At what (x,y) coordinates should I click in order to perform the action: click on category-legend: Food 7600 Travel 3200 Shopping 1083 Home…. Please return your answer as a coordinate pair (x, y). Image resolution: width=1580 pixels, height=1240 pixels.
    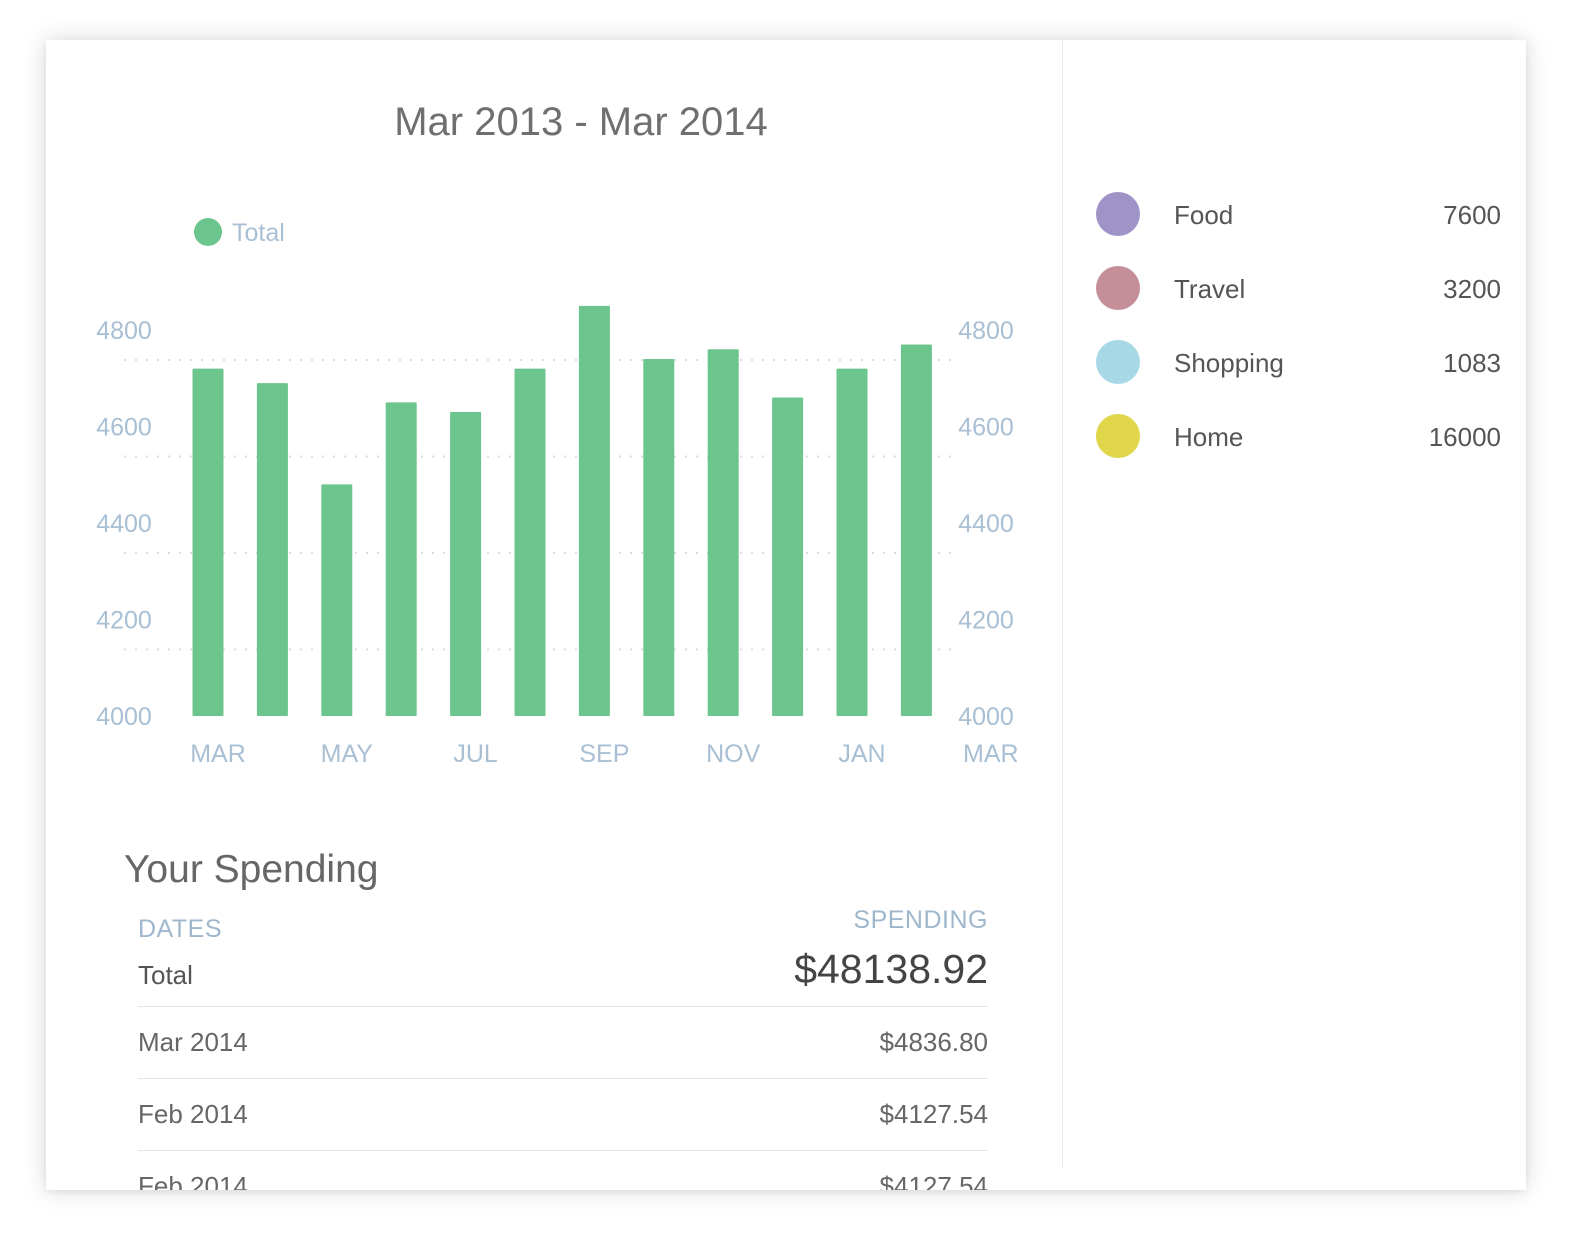
    Looking at the image, I should click on (1298, 338).